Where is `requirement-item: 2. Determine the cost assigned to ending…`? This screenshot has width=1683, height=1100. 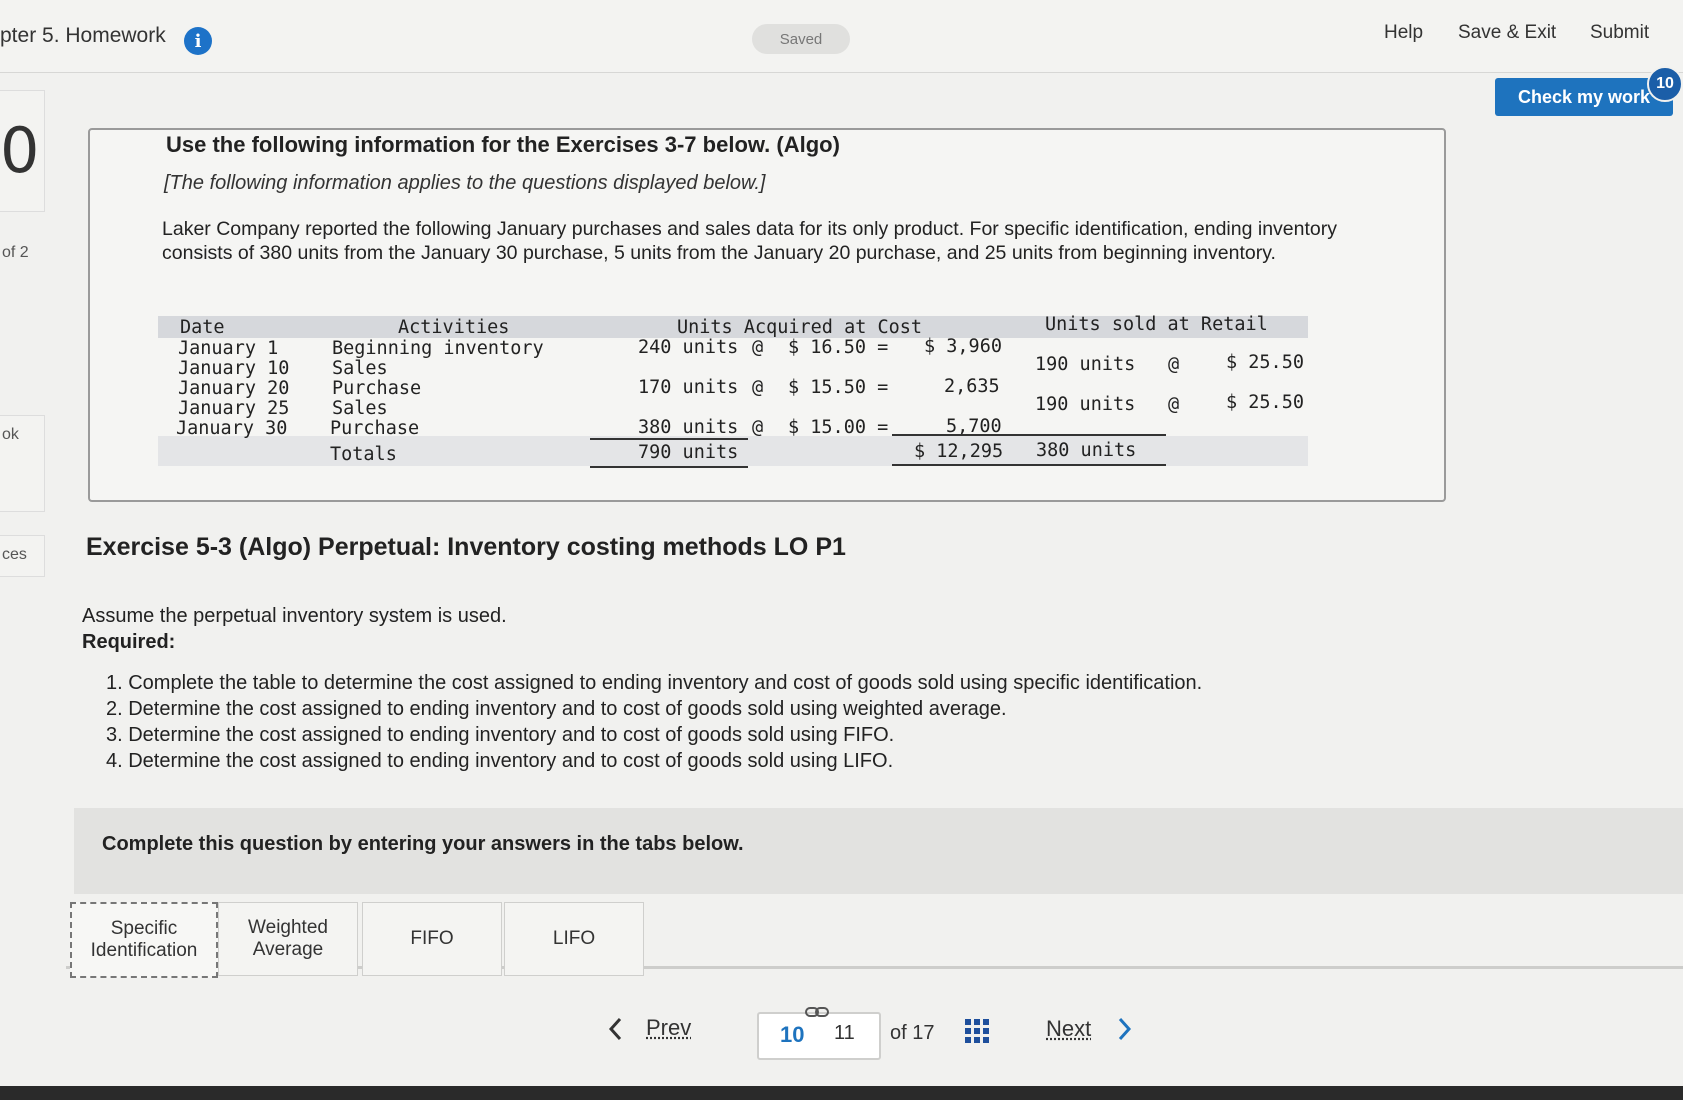
requirement-item: 2. Determine the cost assigned to ending… is located at coordinates (556, 709).